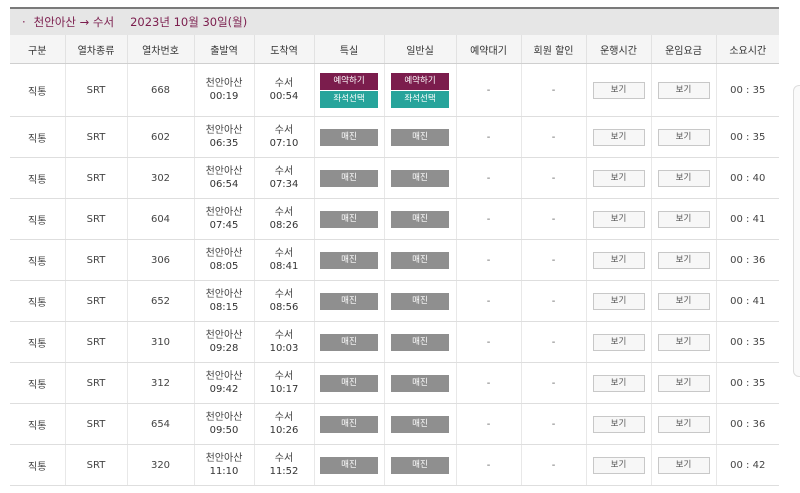 The image size is (800, 493). What do you see at coordinates (223, 90) in the screenshot?
I see `cell-departure: 천안아산 00:19` at bounding box center [223, 90].